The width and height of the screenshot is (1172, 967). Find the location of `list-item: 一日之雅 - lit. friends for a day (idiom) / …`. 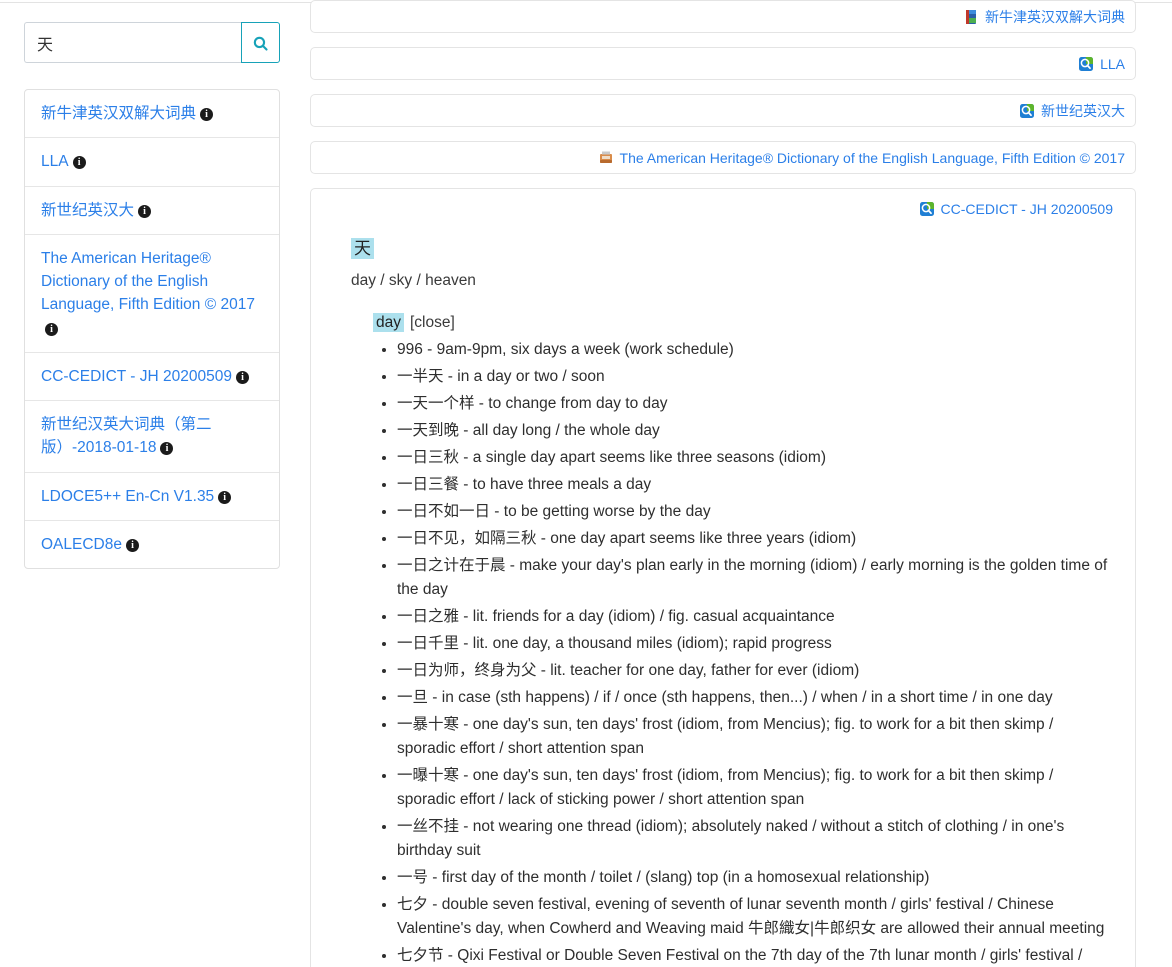

list-item: 一日之雅 - lit. friends for a day (idiom) / … is located at coordinates (753, 617).